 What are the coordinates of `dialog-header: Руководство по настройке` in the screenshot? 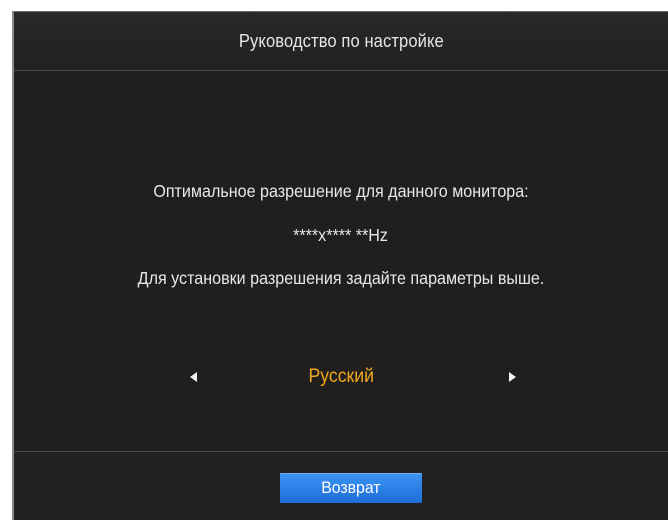 It's located at (341, 41).